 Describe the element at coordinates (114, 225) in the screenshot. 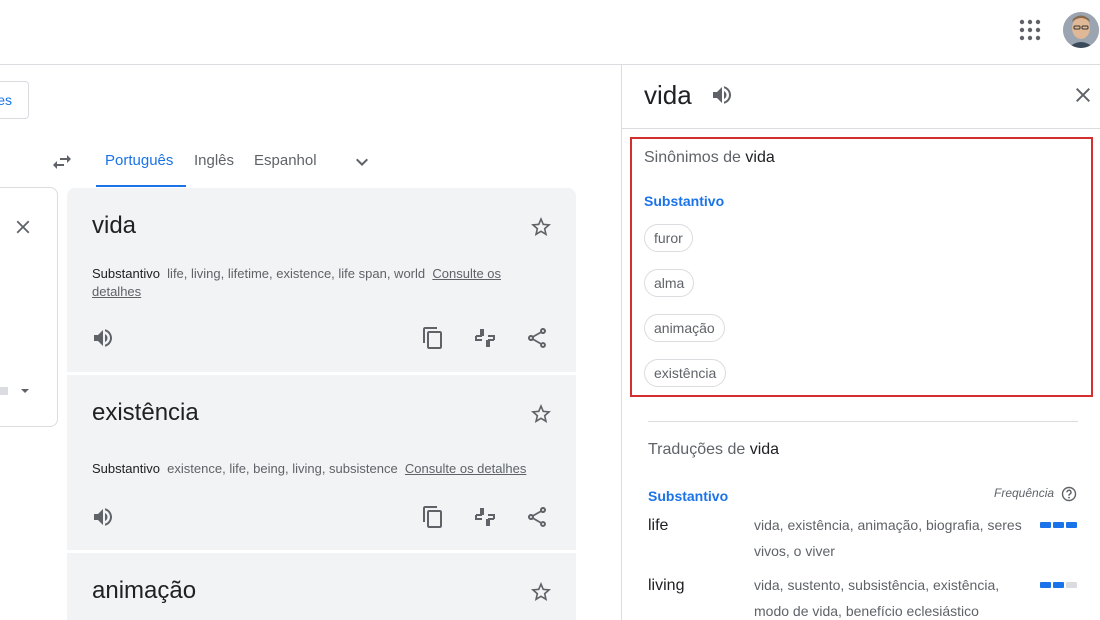

I see `card-word: vida` at that location.